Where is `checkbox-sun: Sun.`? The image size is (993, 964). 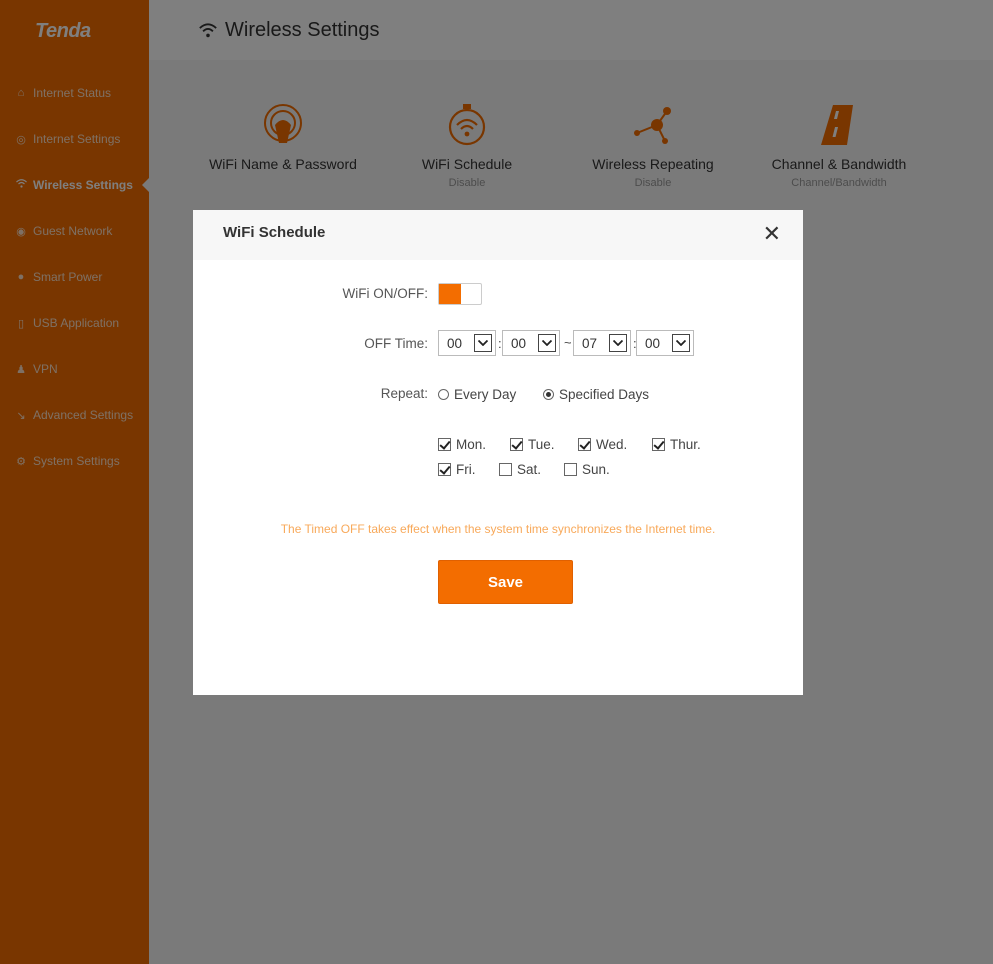 checkbox-sun: Sun. is located at coordinates (587, 469).